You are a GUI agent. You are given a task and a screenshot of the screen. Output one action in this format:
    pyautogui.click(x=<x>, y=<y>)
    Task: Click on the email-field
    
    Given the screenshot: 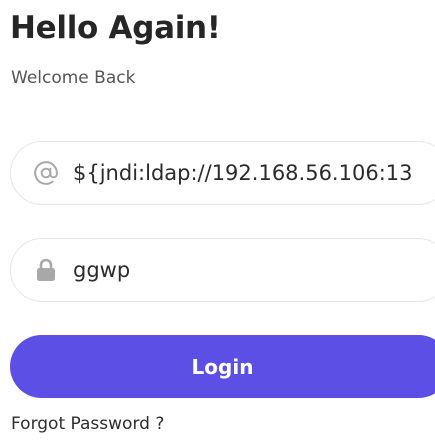 What is the action you would take?
    pyautogui.click(x=222, y=173)
    